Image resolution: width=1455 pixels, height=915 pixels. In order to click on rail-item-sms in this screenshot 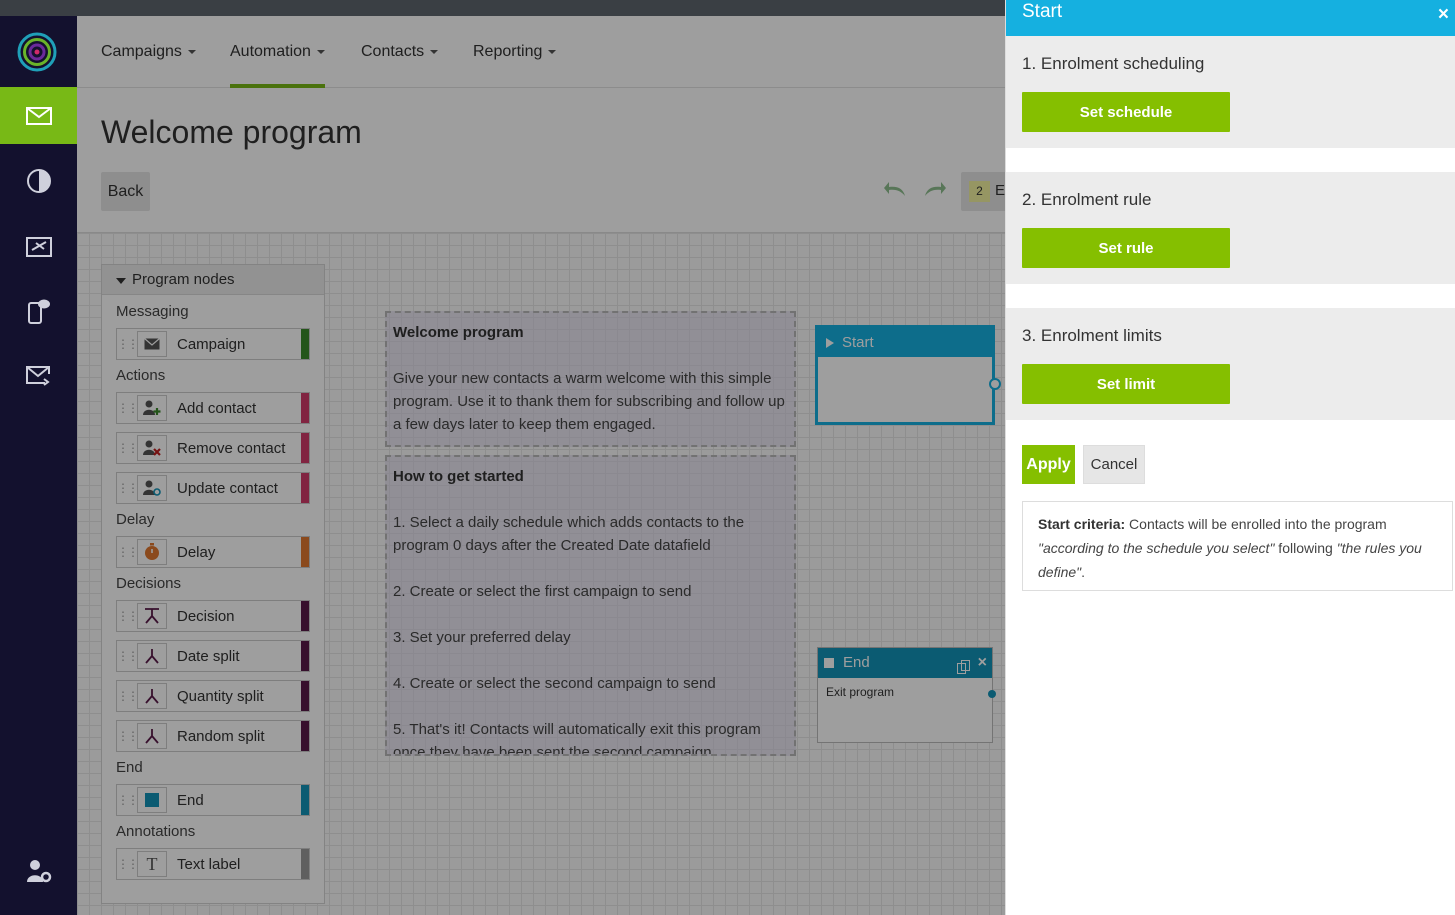, I will do `click(38, 310)`.